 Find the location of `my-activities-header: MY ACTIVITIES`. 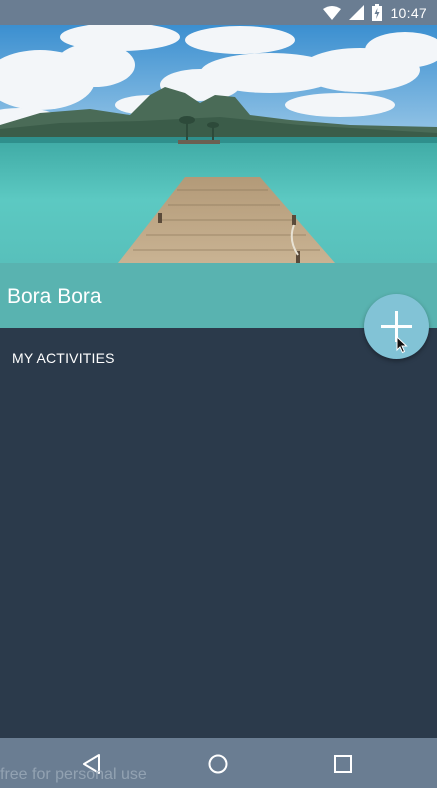

my-activities-header: MY ACTIVITIES is located at coordinates (63, 358).